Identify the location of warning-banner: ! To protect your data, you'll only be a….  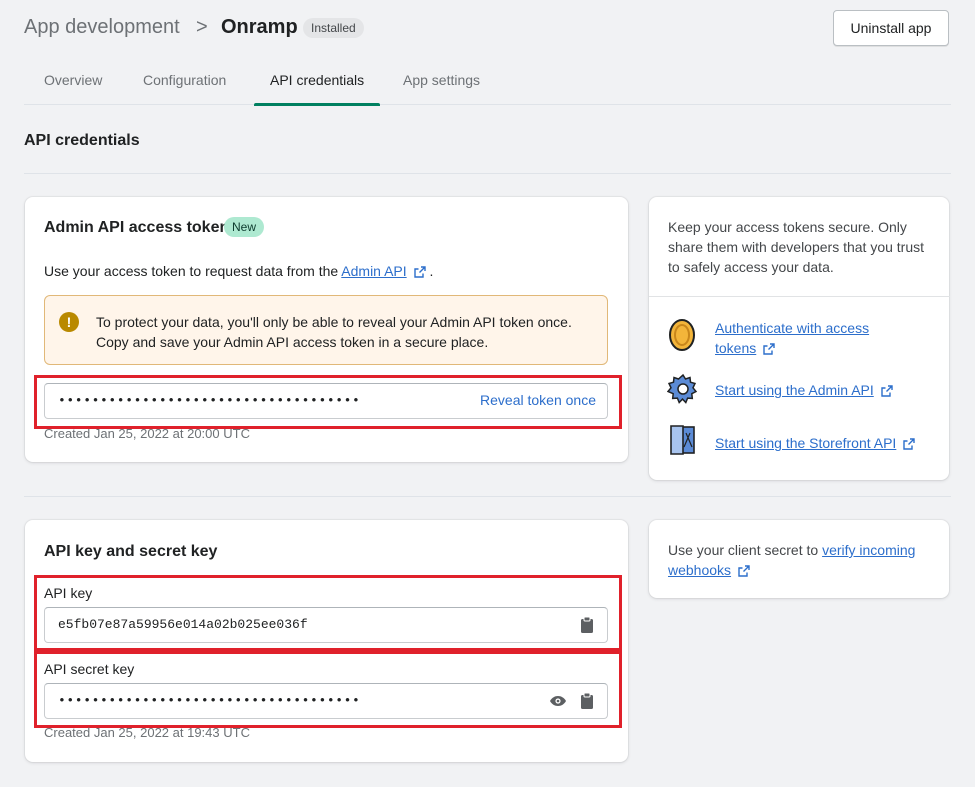
(326, 330).